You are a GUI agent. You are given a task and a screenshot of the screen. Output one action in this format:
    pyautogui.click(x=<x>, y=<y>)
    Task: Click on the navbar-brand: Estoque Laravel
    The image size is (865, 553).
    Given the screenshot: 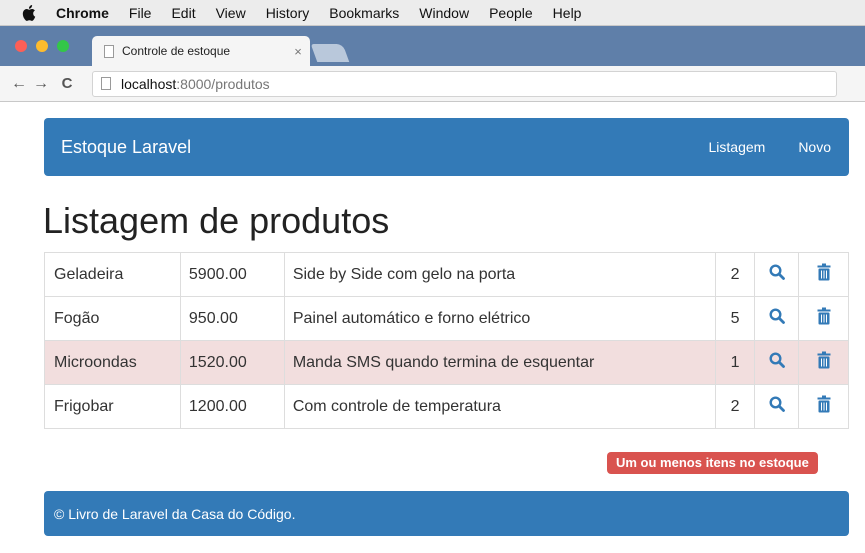 What is the action you would take?
    pyautogui.click(x=126, y=147)
    